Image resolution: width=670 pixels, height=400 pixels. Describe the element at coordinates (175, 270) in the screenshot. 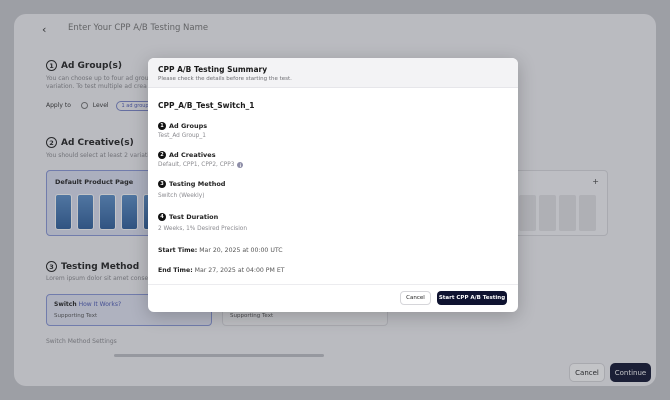

I see `end-time-label: End Time:` at that location.